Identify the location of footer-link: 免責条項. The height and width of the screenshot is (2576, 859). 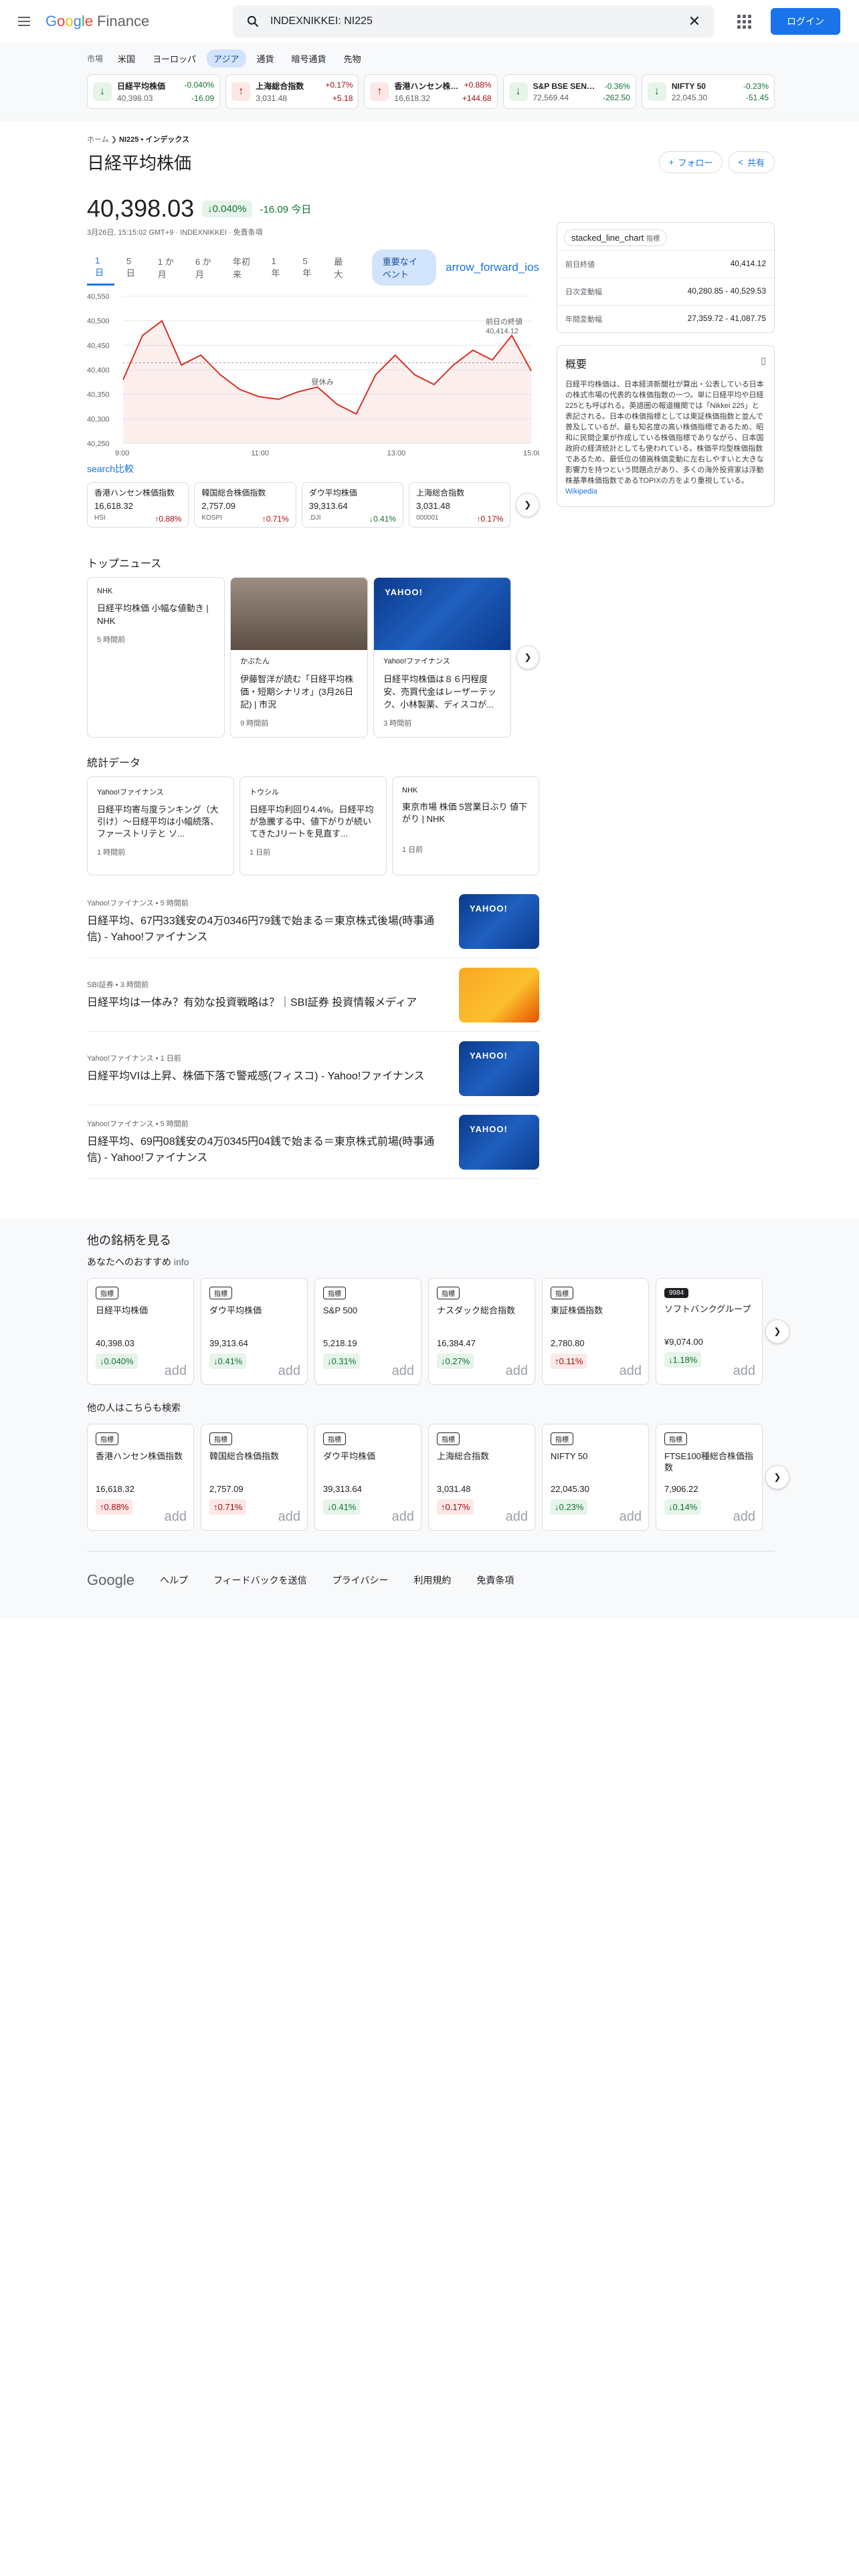
(495, 1580).